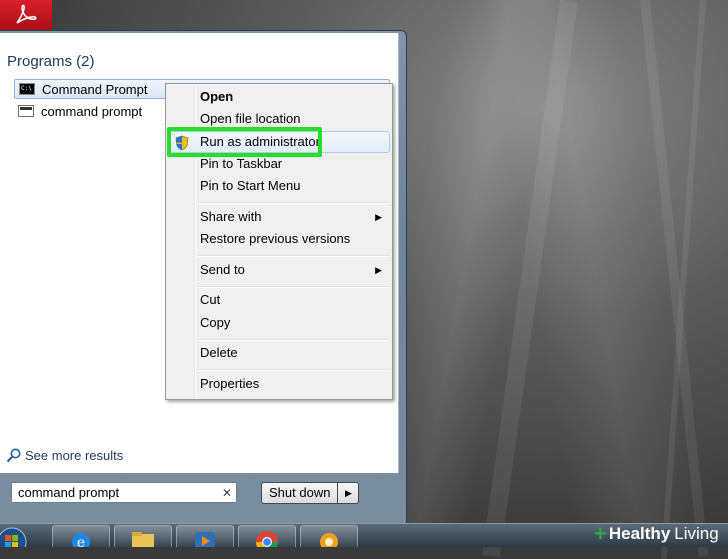 The height and width of the screenshot is (559, 728). I want to click on menu-item-label: Share with, so click(231, 216).